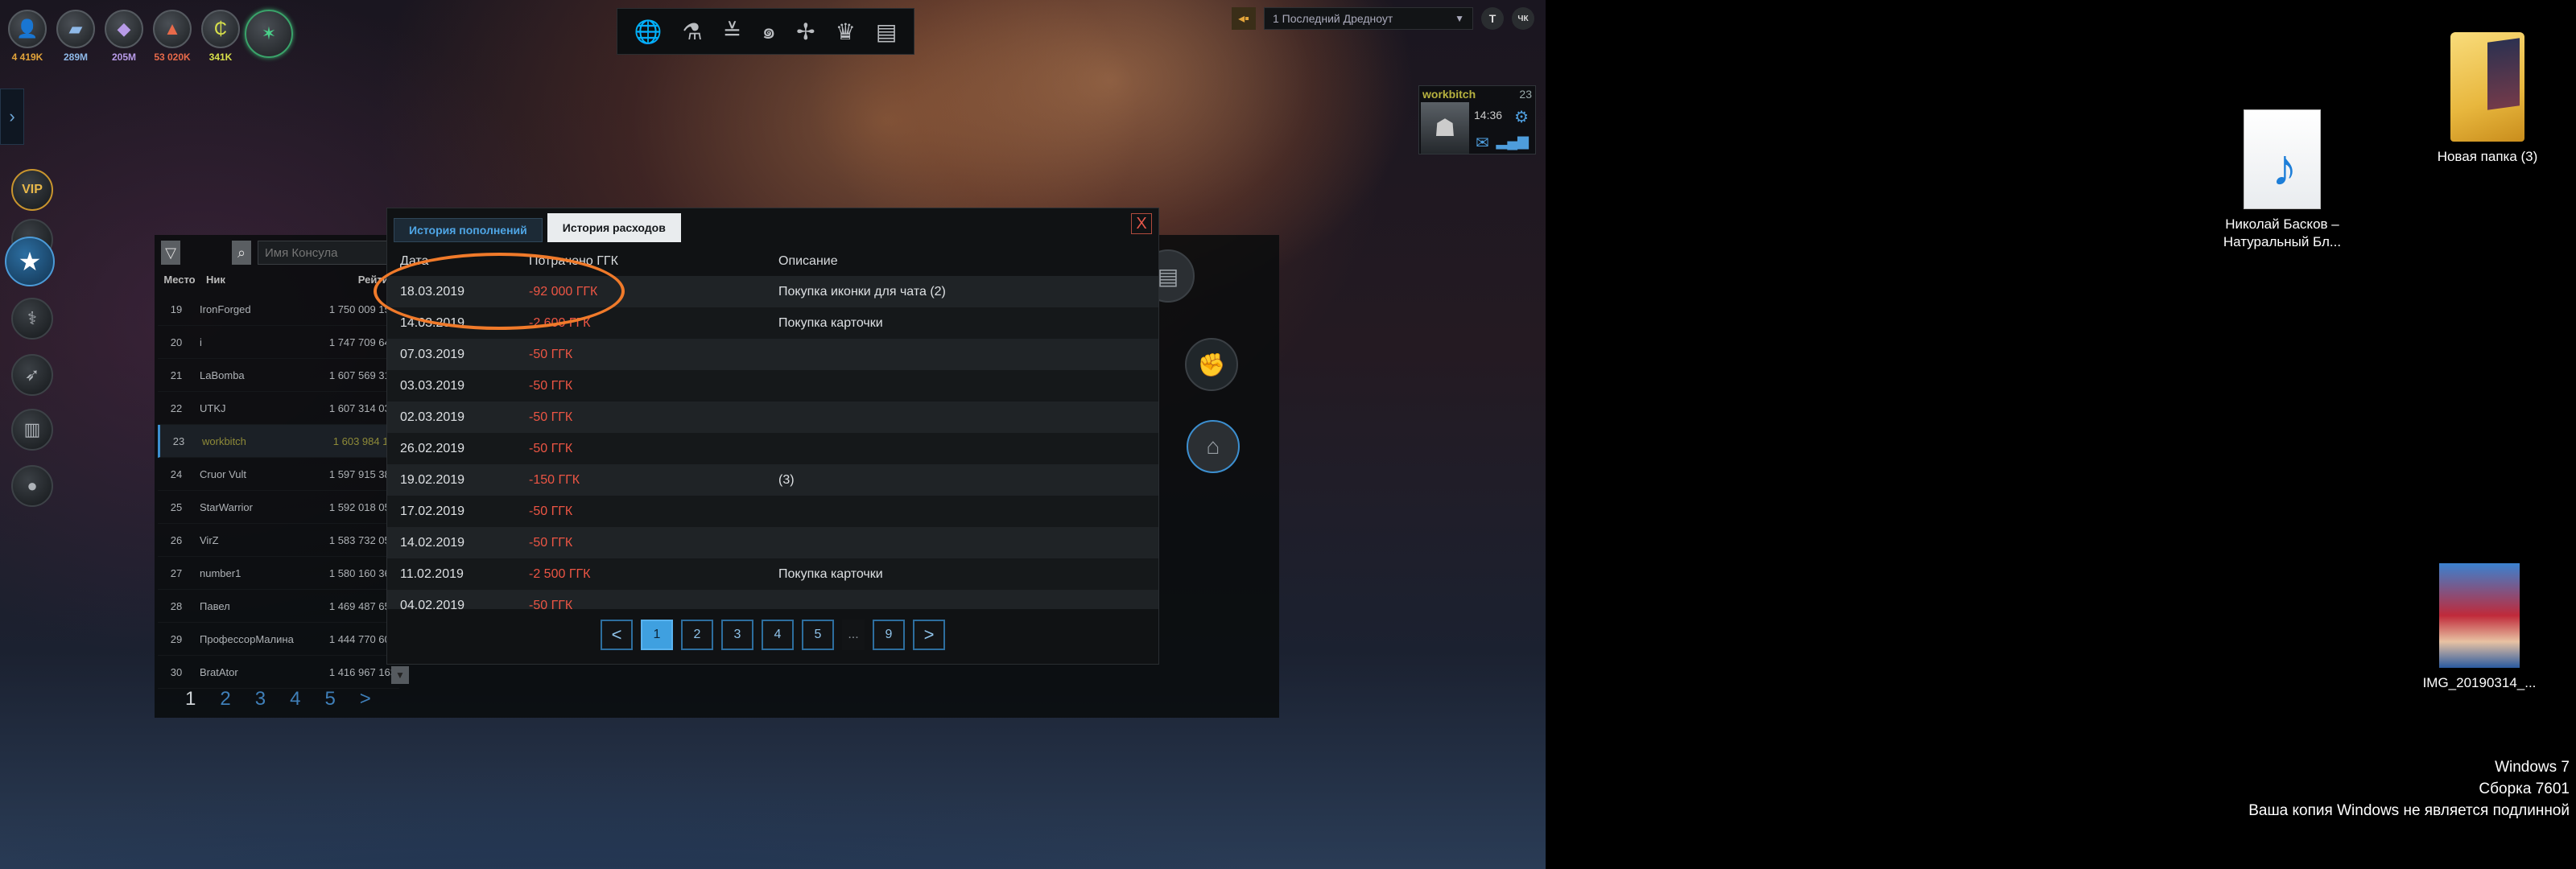  What do you see at coordinates (1141, 223) in the screenshot?
I see `close-button: X` at bounding box center [1141, 223].